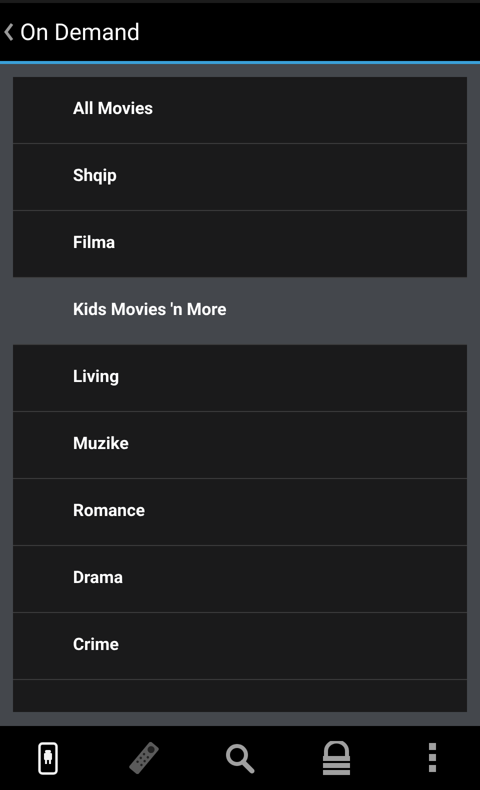  What do you see at coordinates (95, 176) in the screenshot?
I see `category-label: Shqip` at bounding box center [95, 176].